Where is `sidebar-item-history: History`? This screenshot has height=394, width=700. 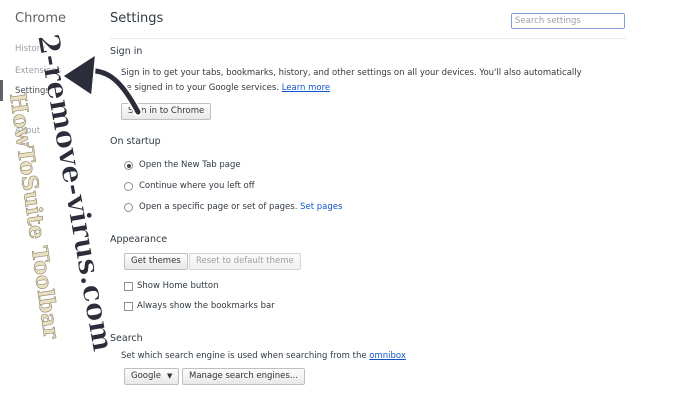 sidebar-item-history: History is located at coordinates (30, 49).